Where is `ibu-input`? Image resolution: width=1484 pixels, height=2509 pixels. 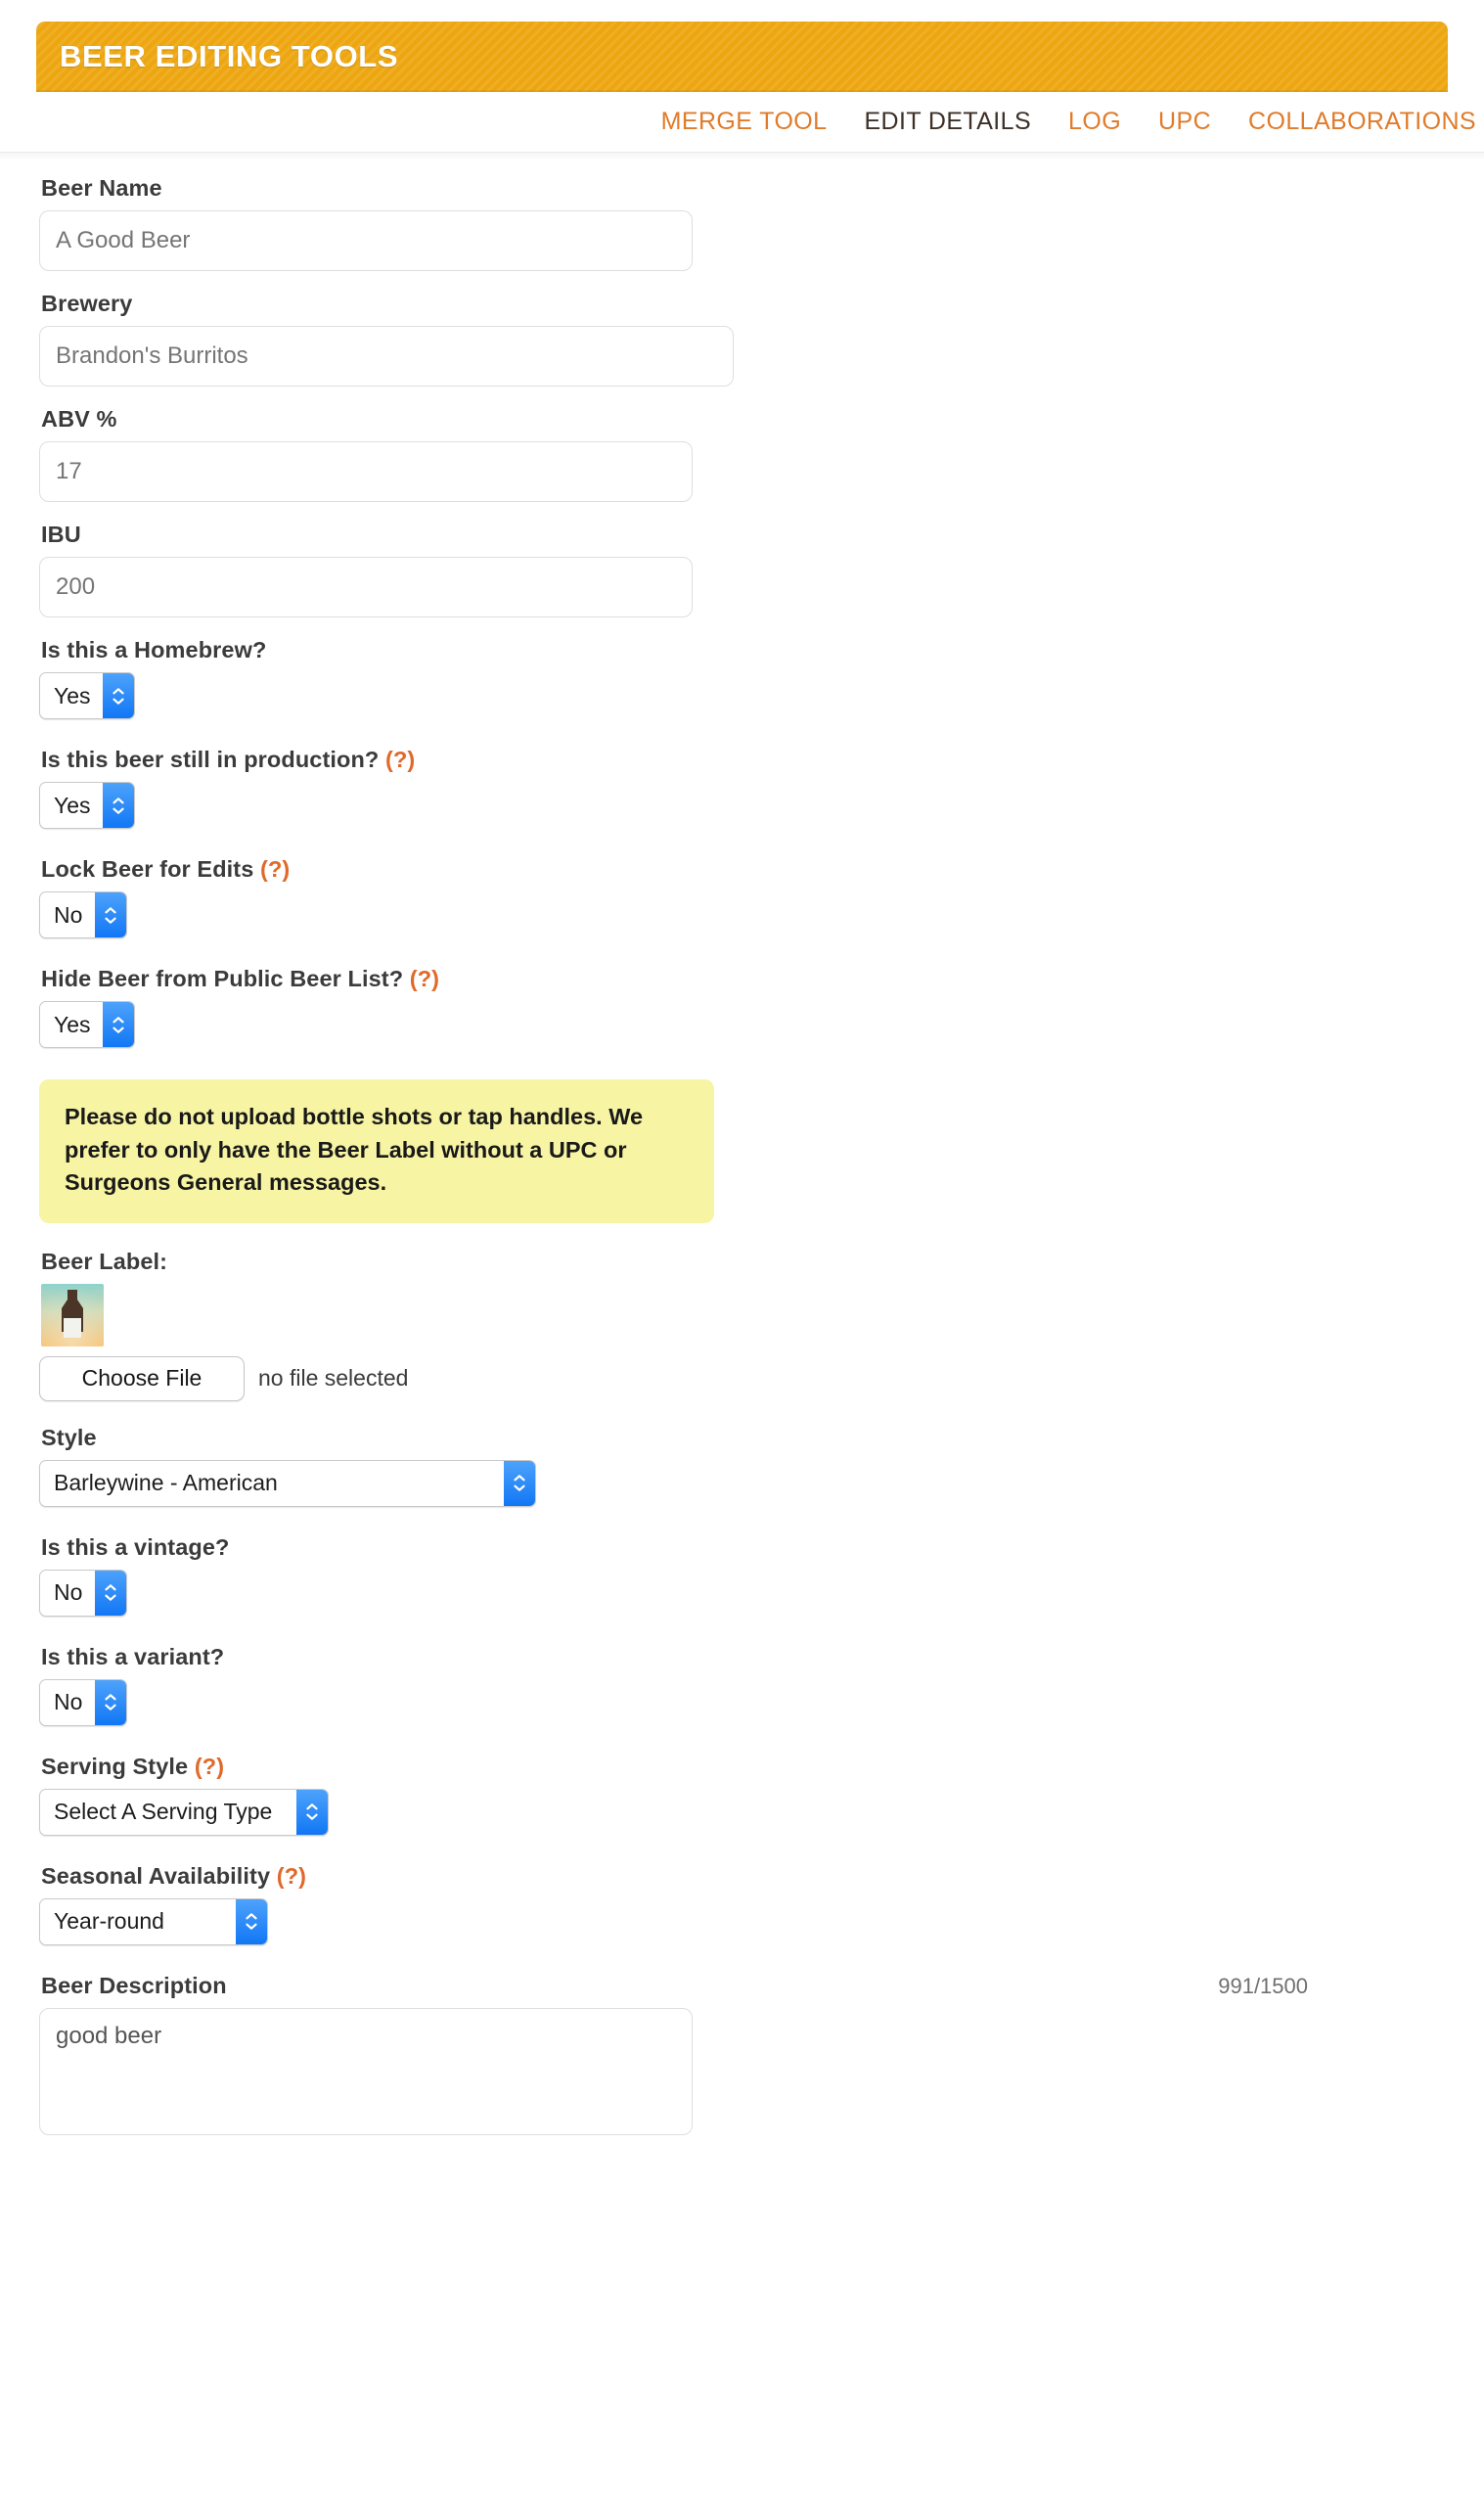 ibu-input is located at coordinates (366, 587).